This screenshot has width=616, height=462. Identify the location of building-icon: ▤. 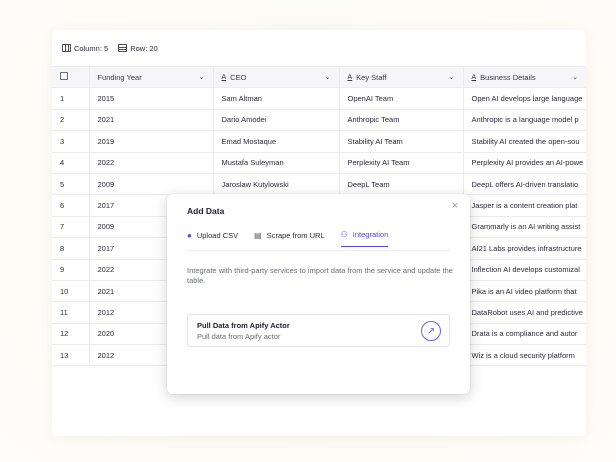
(258, 235).